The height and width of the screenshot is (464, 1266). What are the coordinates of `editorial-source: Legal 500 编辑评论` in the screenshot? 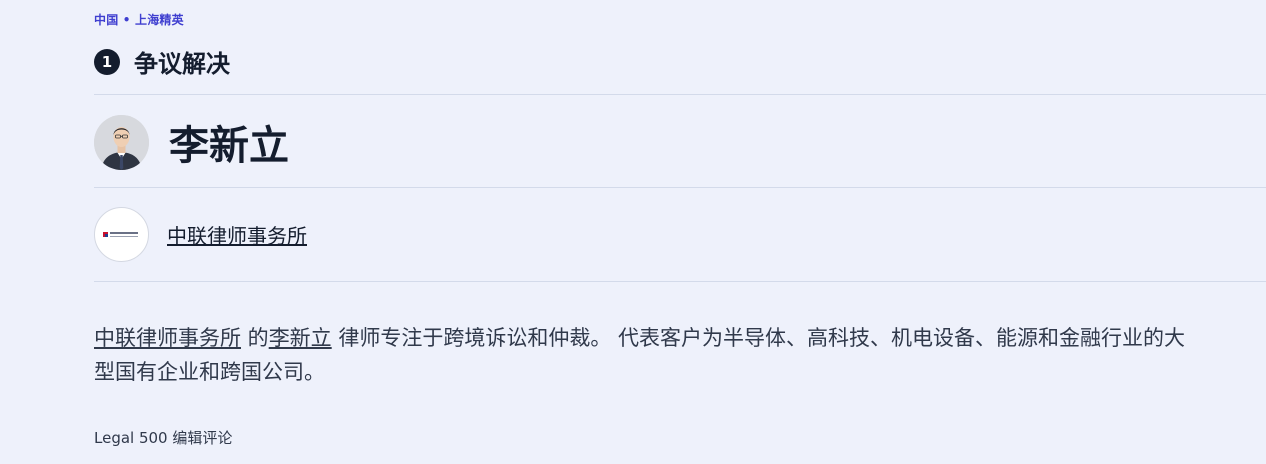 It's located at (163, 438).